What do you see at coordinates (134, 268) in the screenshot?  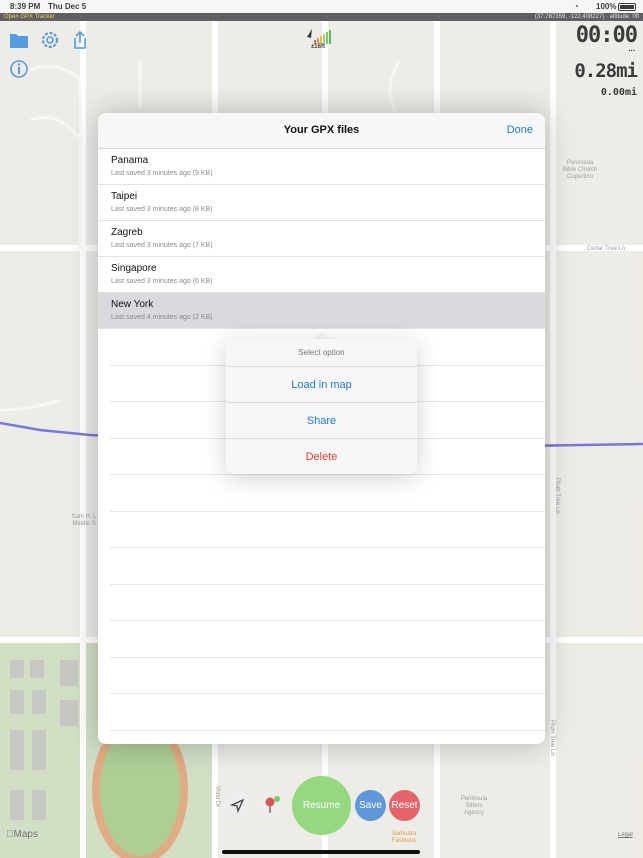 I see `file-name: Singapore` at bounding box center [134, 268].